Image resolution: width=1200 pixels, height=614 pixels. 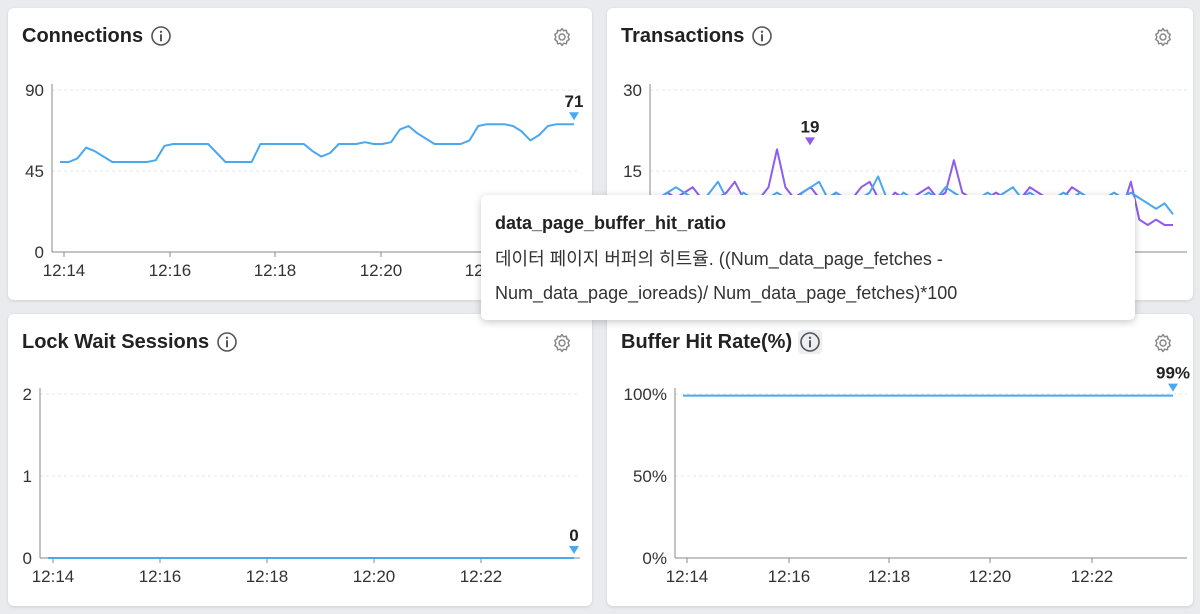 I want to click on value-label: 19, so click(x=810, y=126).